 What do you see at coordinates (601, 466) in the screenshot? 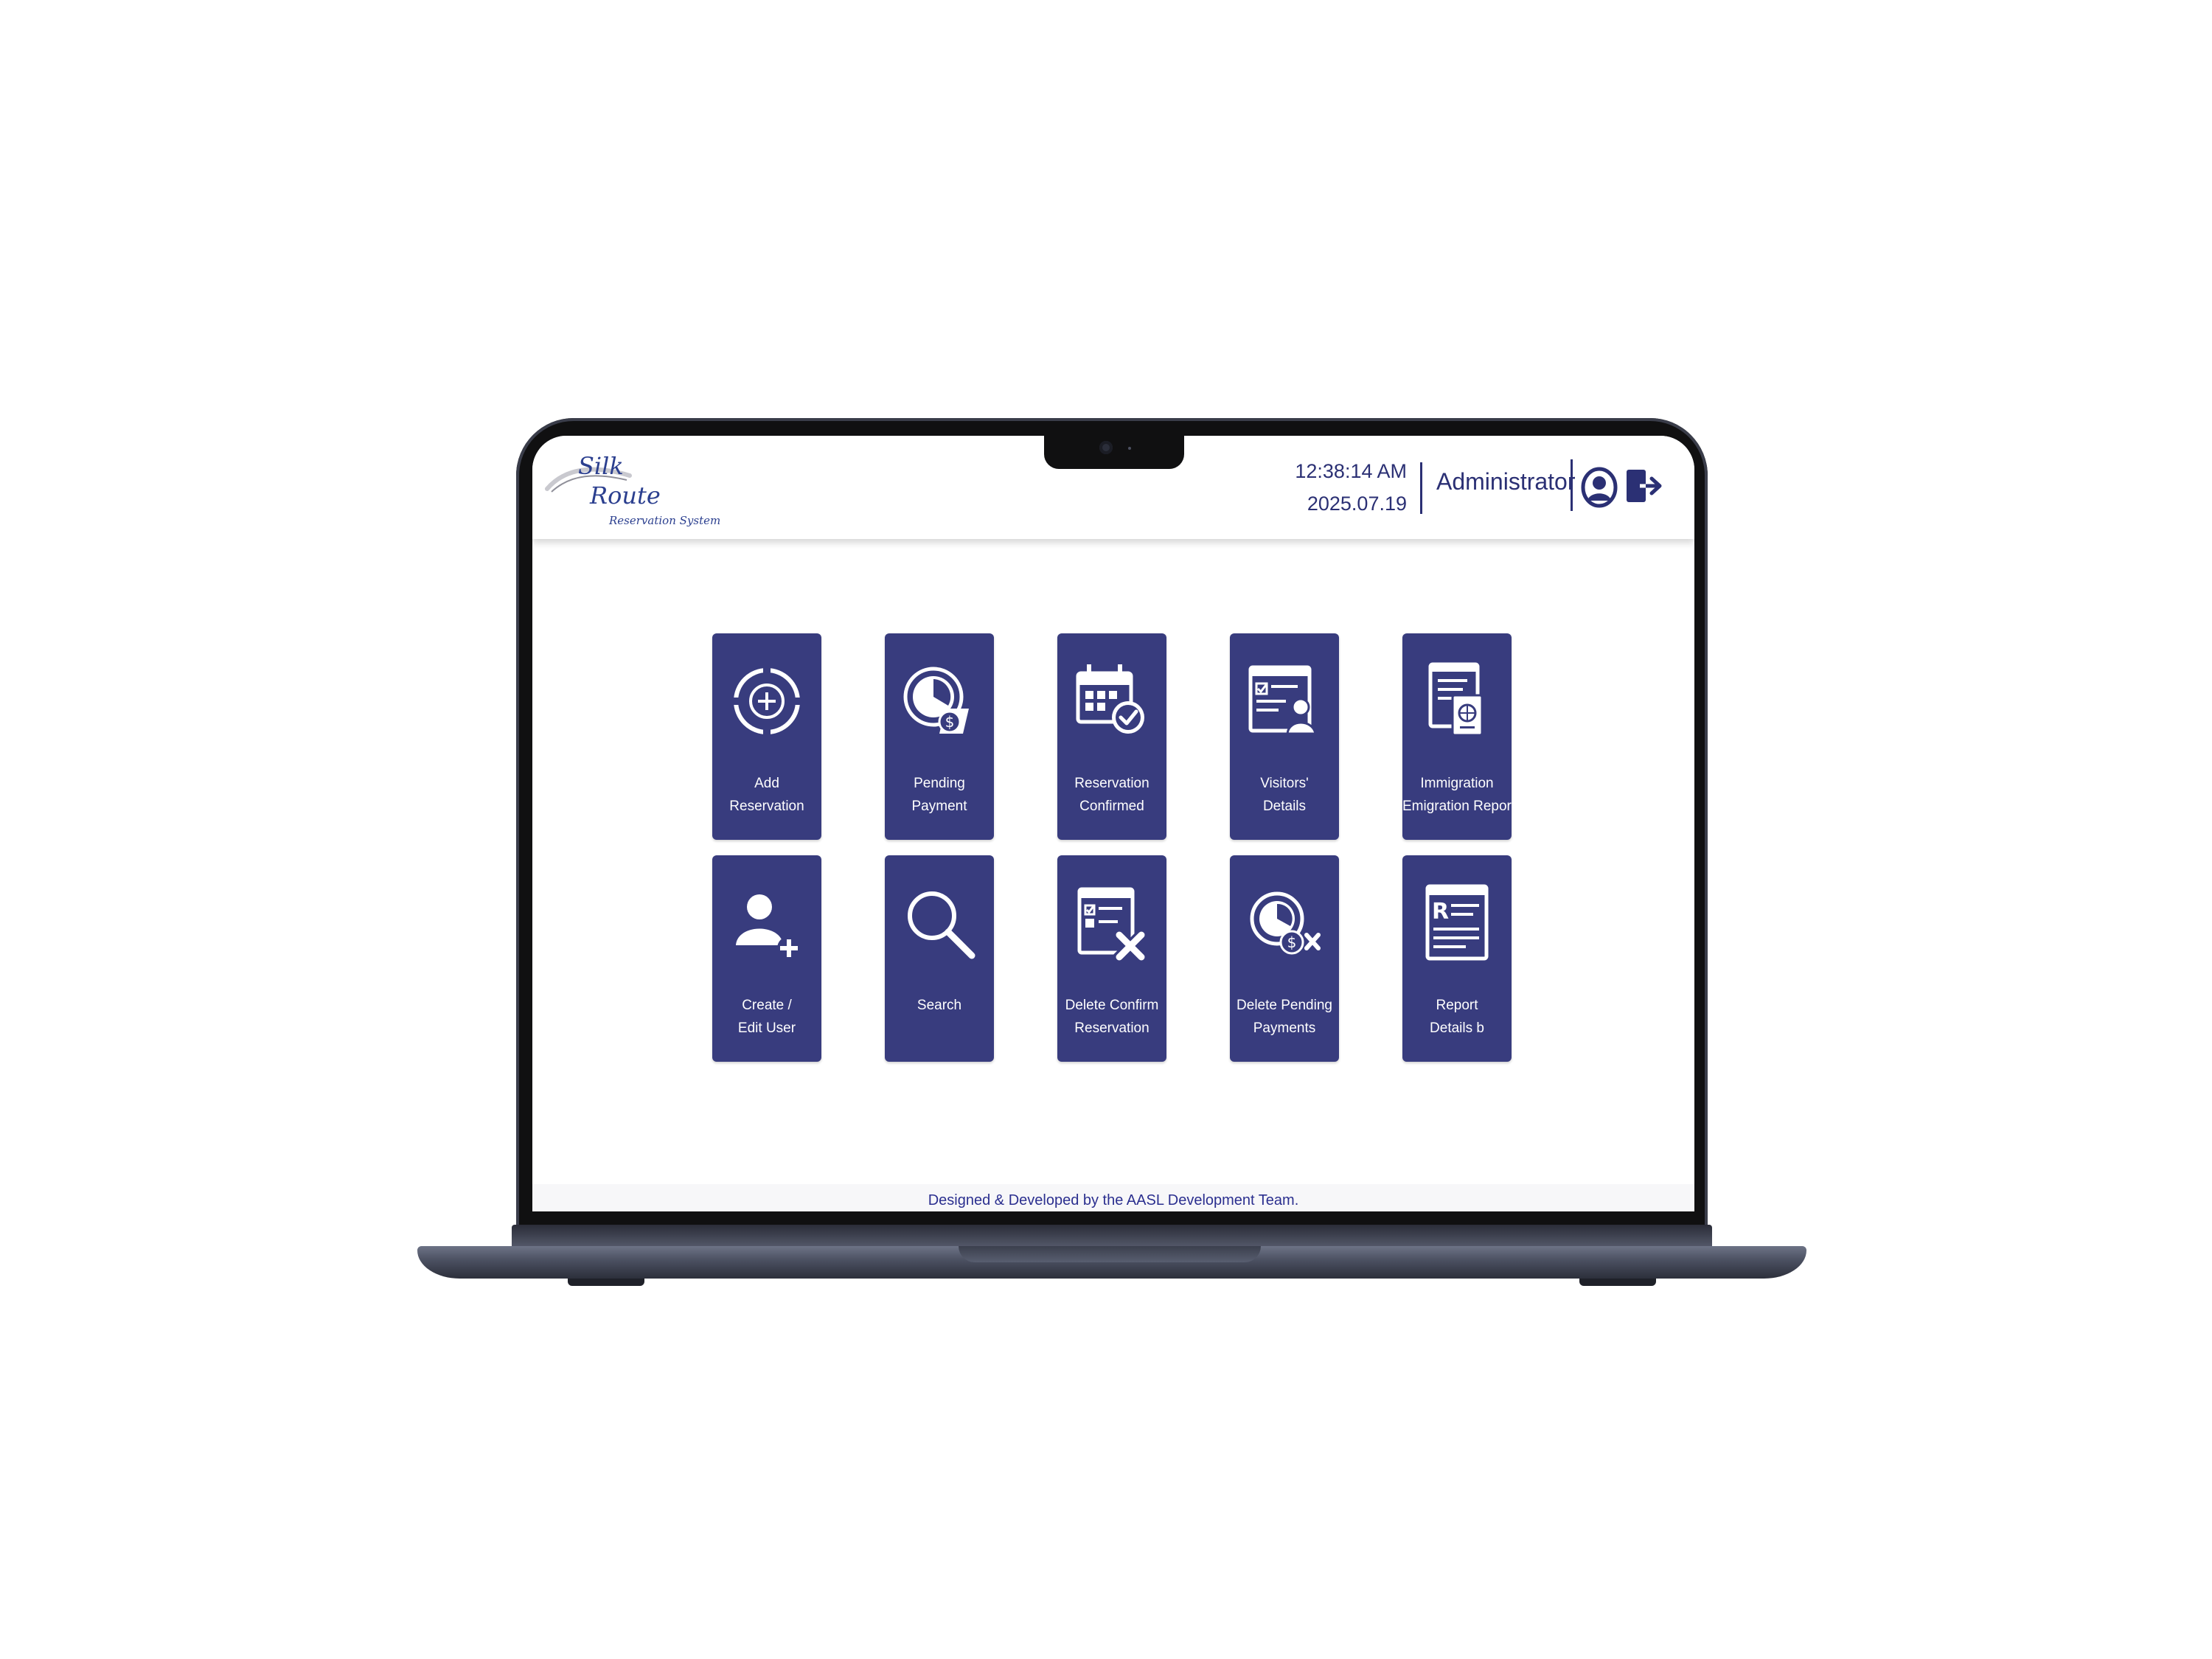
I see `logo-text-silk: Silk` at bounding box center [601, 466].